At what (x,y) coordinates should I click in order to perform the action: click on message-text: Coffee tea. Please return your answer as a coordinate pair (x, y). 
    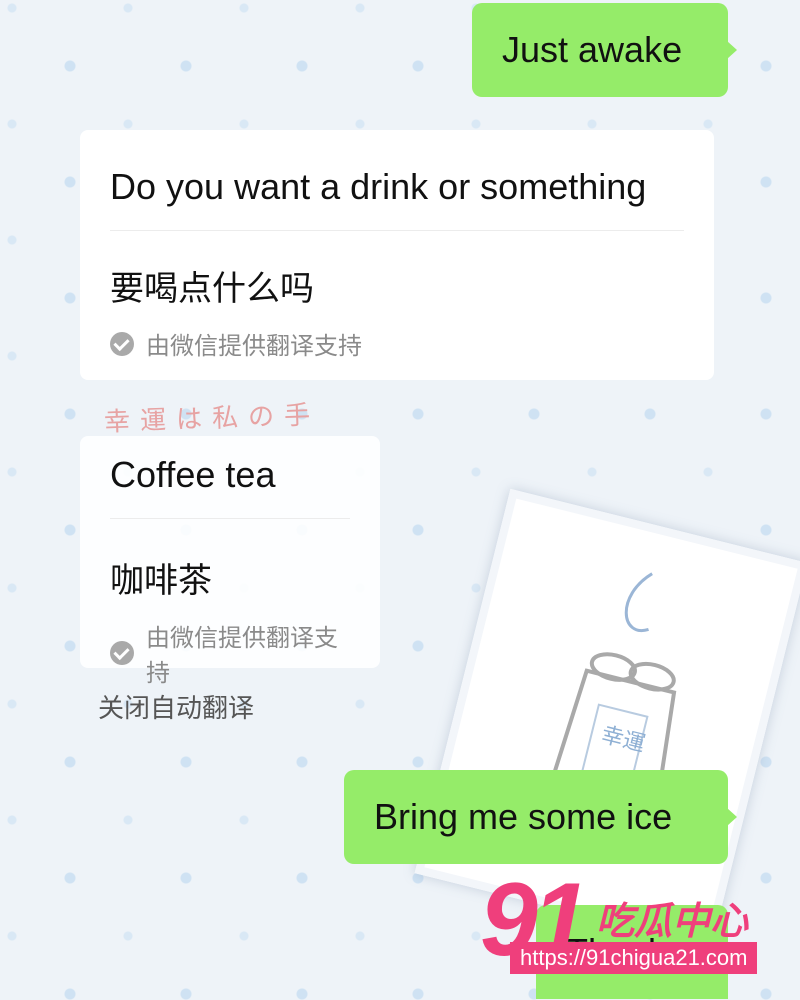
    Looking at the image, I should click on (193, 474).